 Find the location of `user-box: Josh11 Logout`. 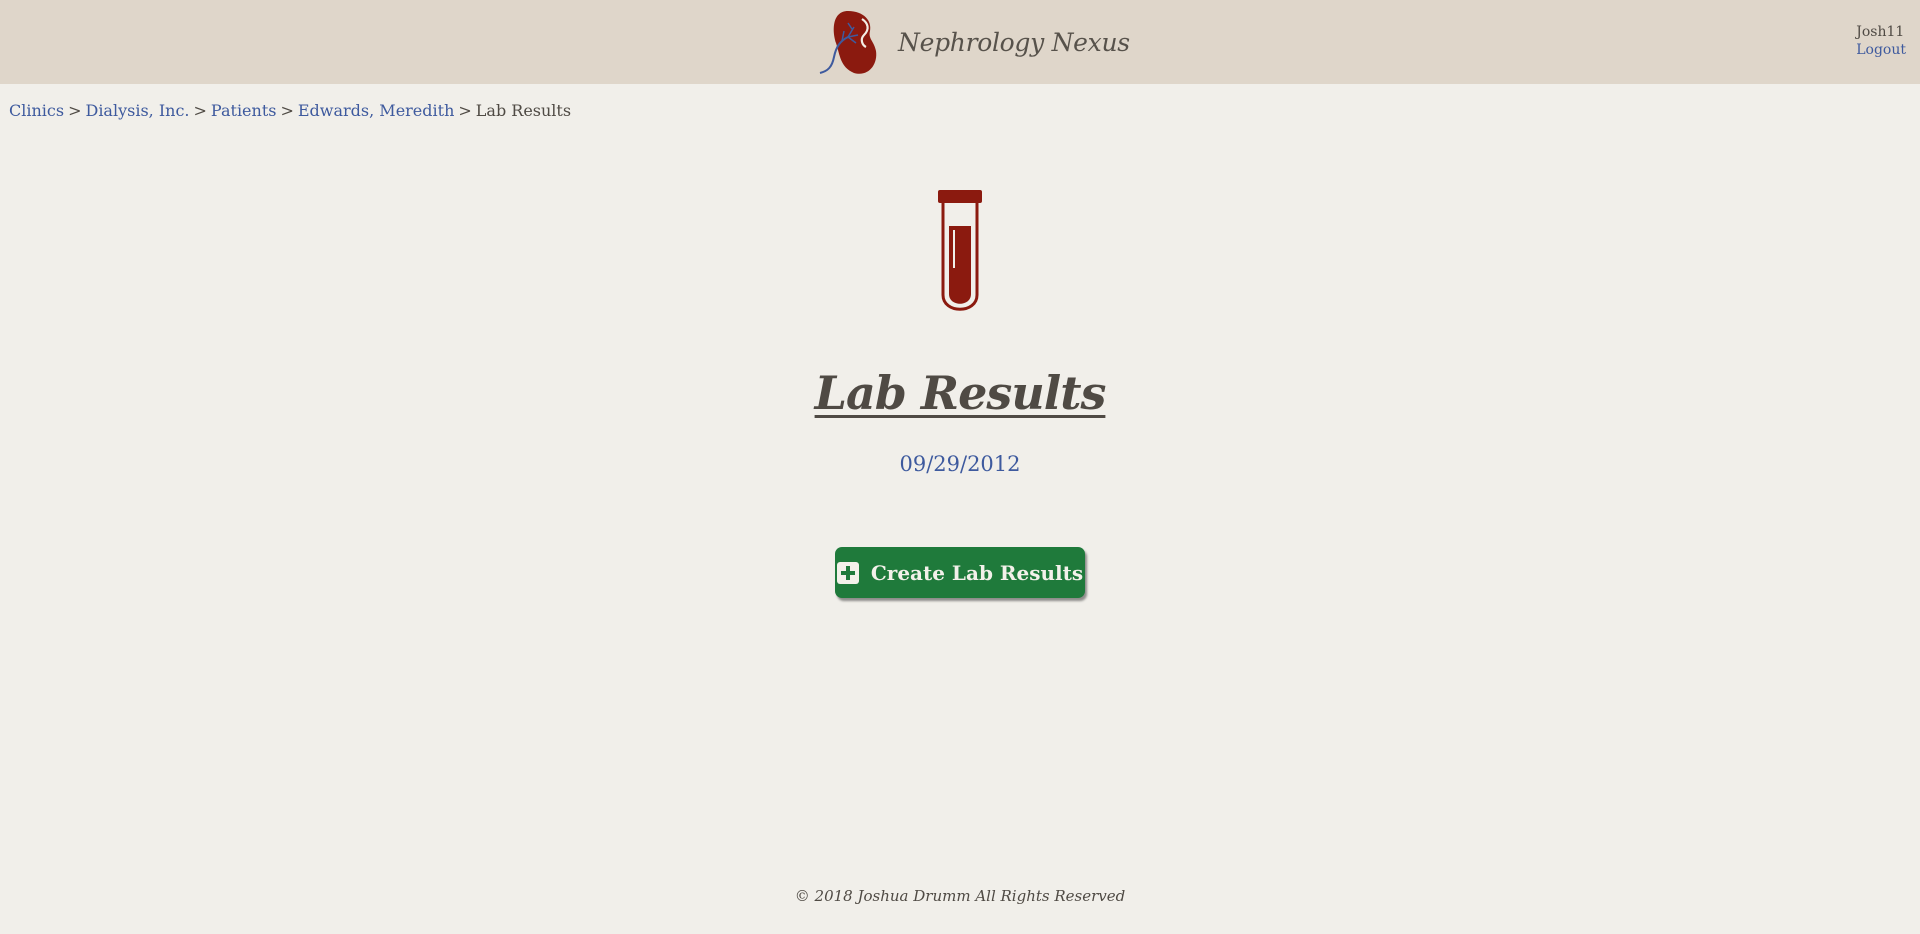

user-box: Josh11 Logout is located at coordinates (1881, 41).